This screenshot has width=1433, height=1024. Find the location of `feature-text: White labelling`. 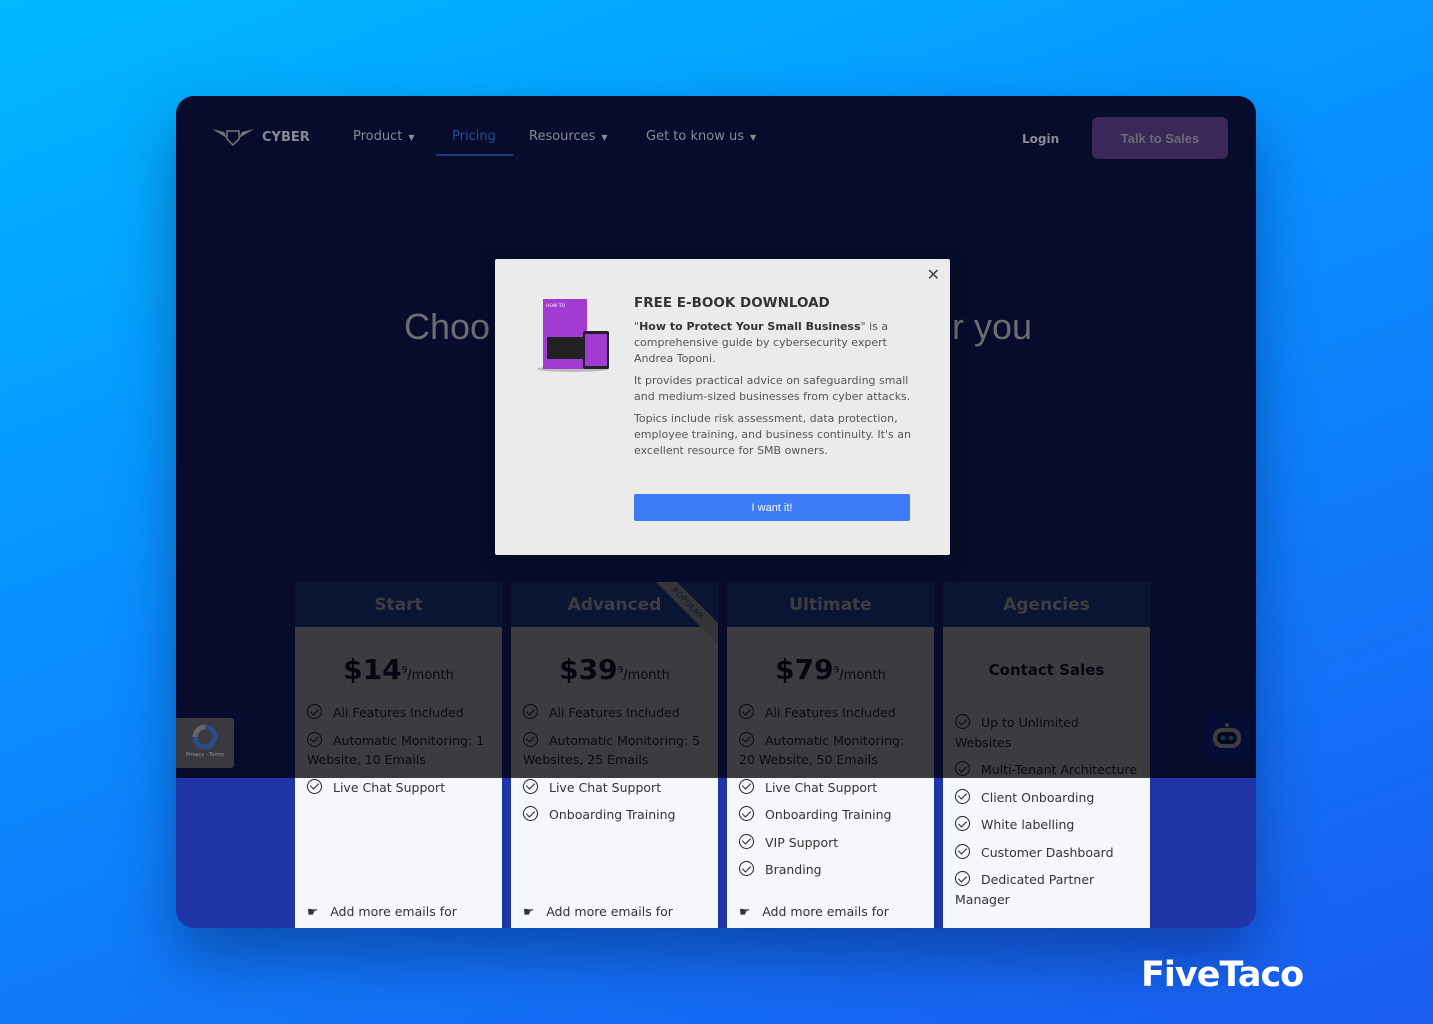

feature-text: White labelling is located at coordinates (1028, 824).